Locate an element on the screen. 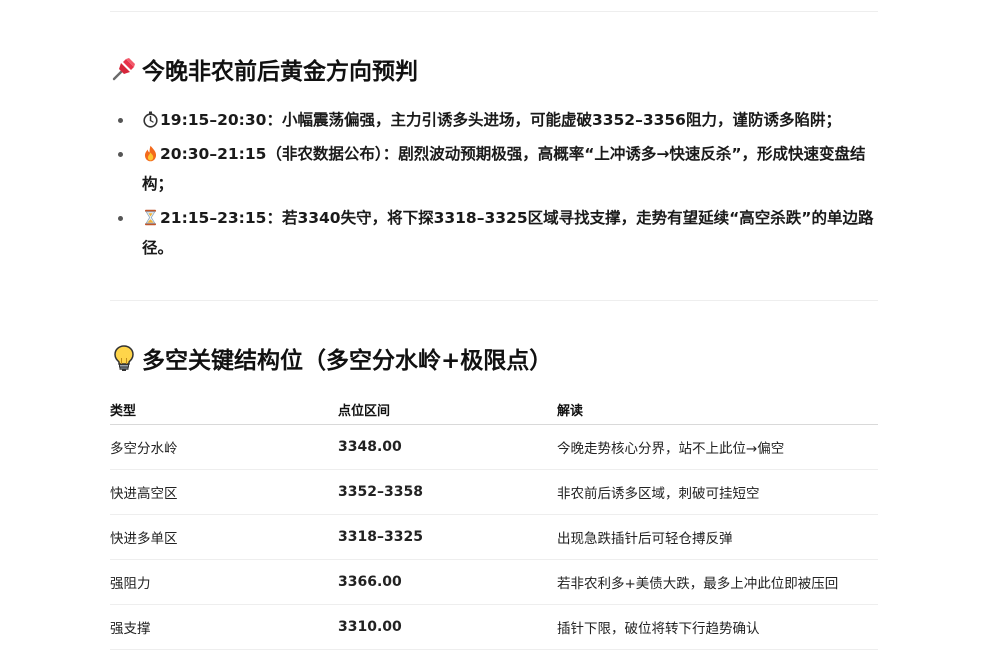 The width and height of the screenshot is (996, 659). lightbulb-icon is located at coordinates (124, 358).